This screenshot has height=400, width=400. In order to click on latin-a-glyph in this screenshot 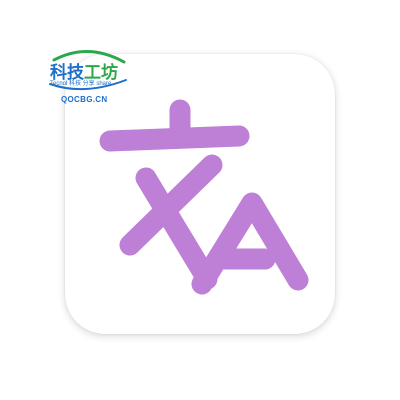, I will do `click(250, 243)`.